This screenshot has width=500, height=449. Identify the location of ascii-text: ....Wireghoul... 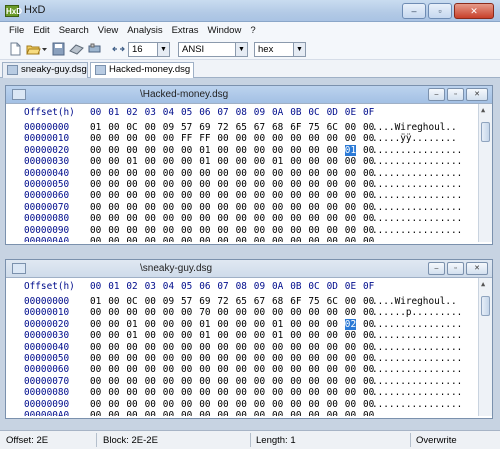
(414, 301).